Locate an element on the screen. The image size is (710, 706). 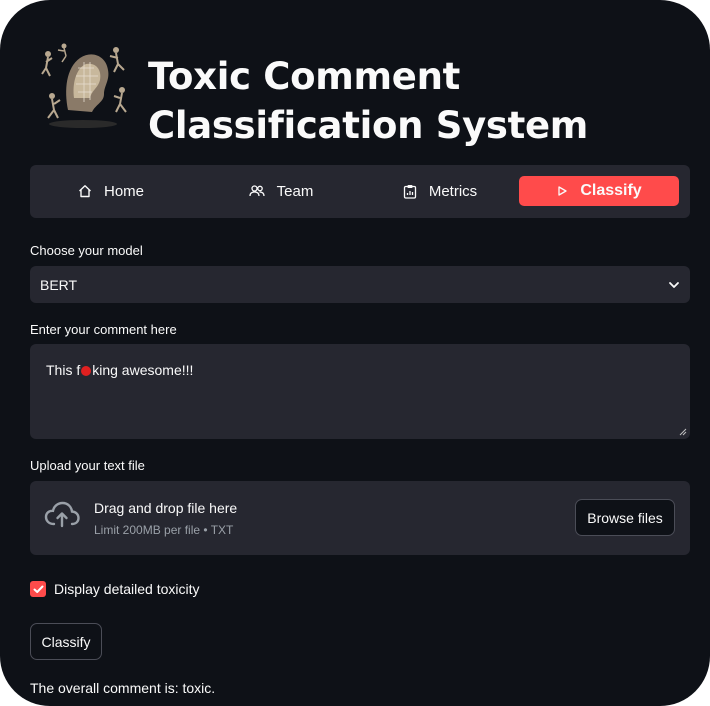
nav-item-team: Team is located at coordinates (281, 191).